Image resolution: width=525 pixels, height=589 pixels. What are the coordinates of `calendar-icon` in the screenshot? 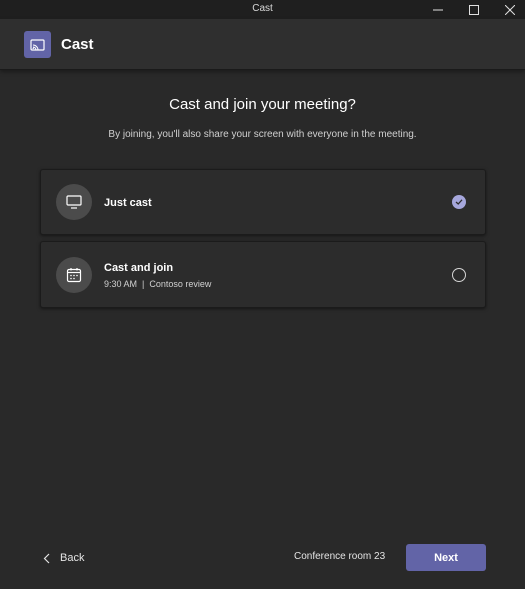 It's located at (74, 275).